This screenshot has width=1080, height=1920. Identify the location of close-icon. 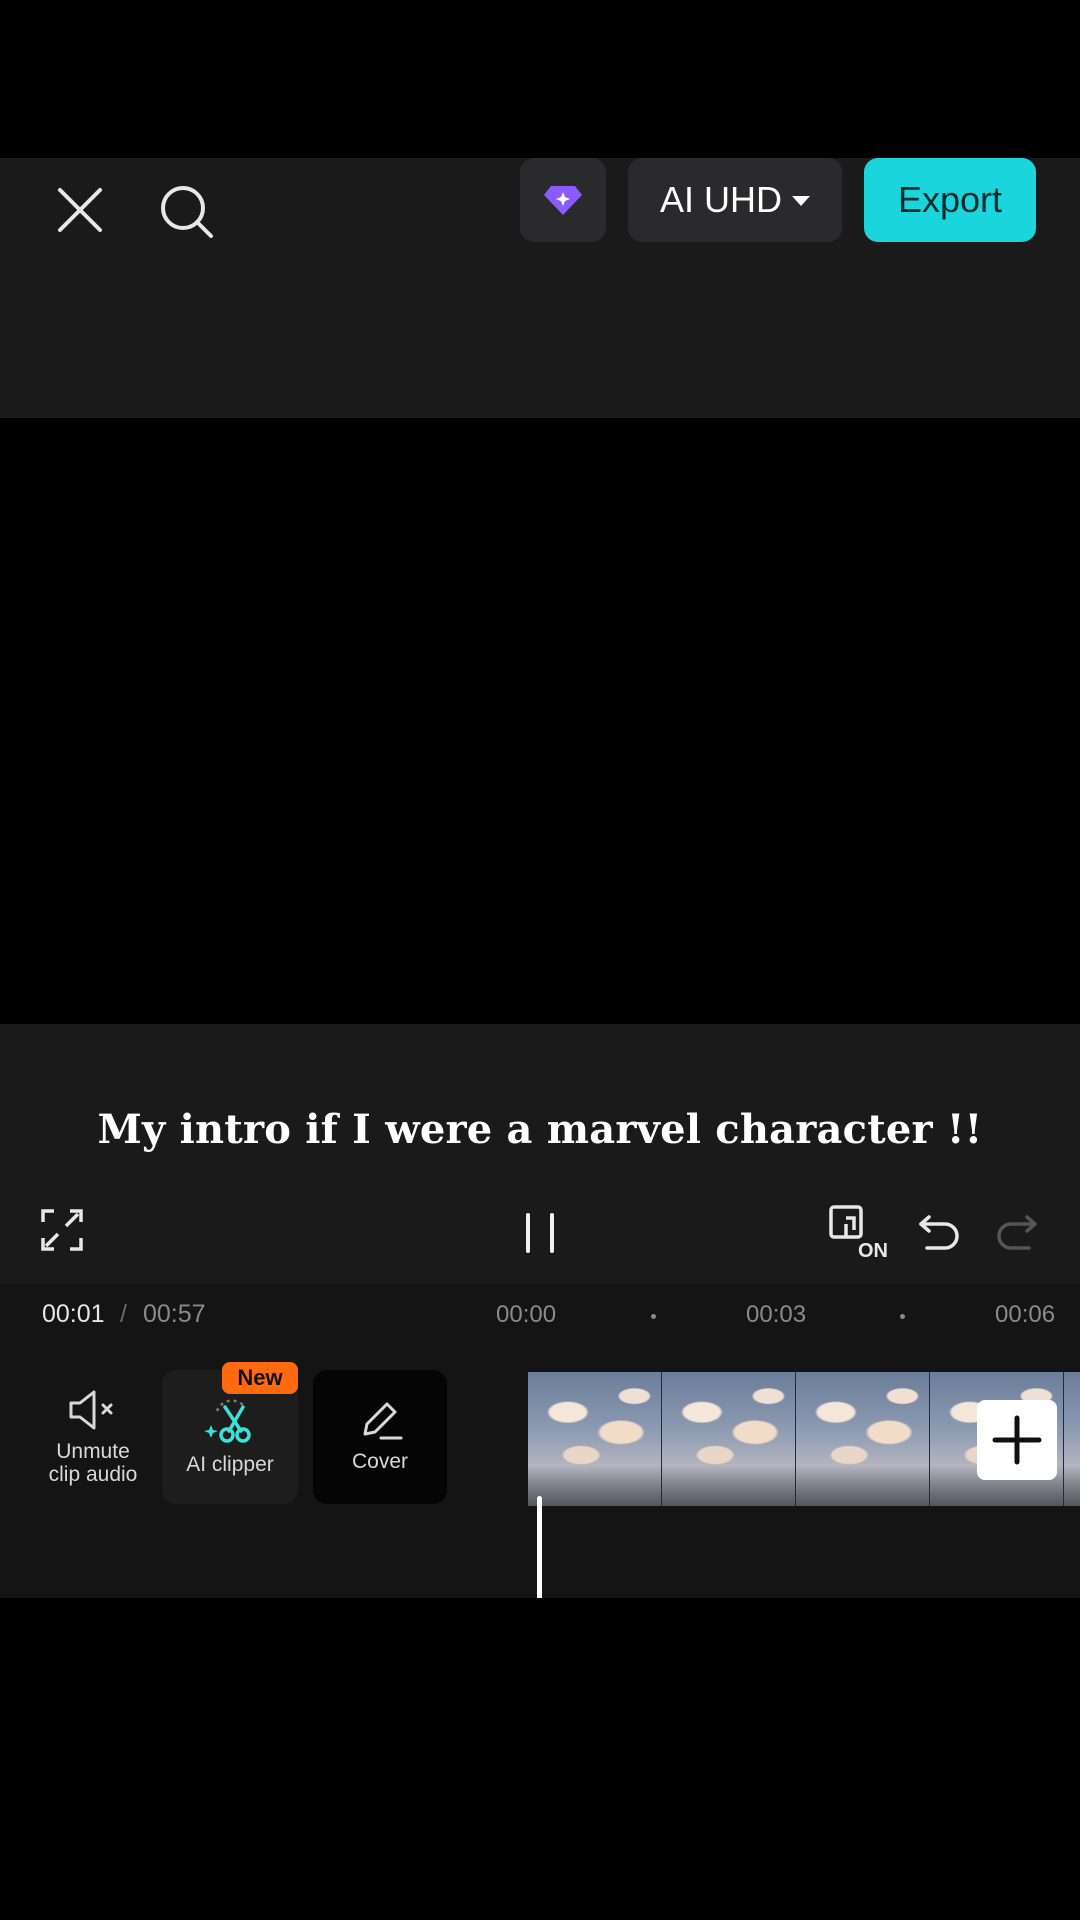
(80, 210).